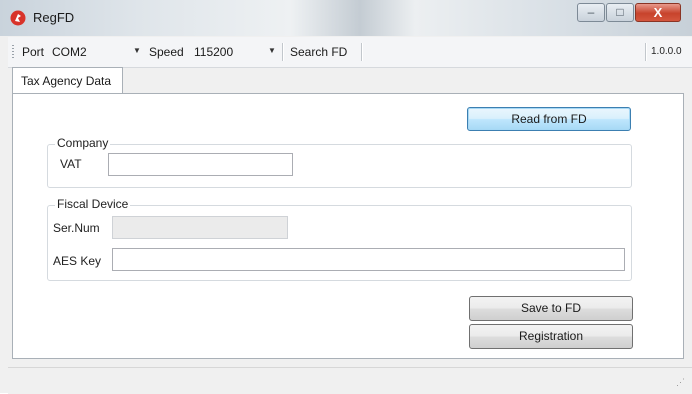 This screenshot has width=692, height=394. What do you see at coordinates (13, 52) in the screenshot?
I see `toolbar-grip` at bounding box center [13, 52].